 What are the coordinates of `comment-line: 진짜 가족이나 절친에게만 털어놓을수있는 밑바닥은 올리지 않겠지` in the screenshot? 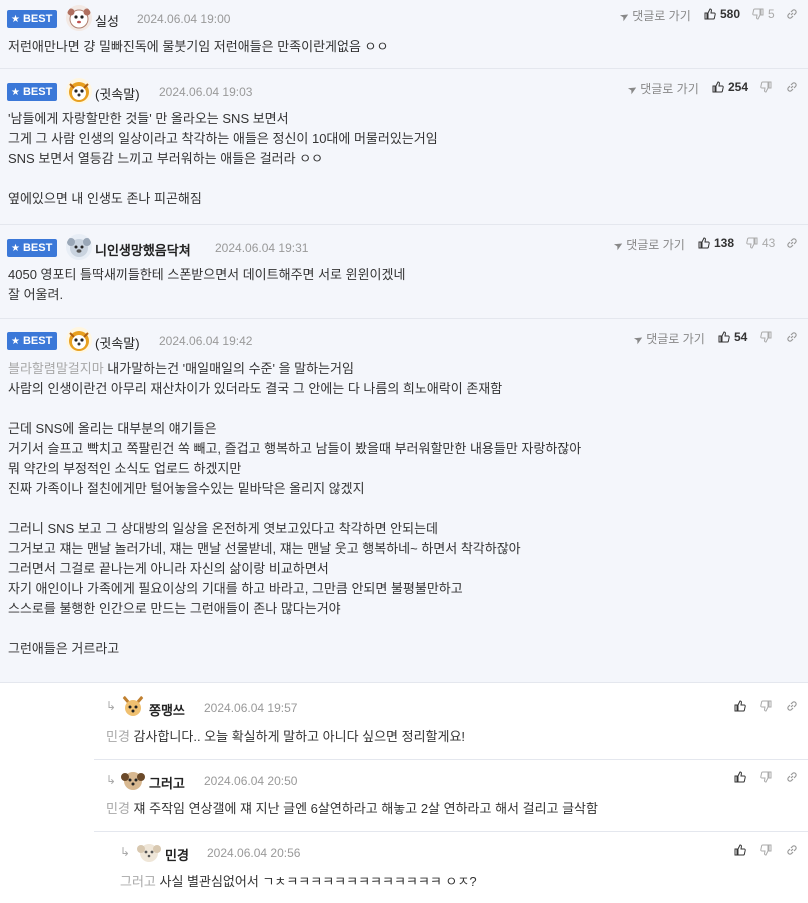 It's located at (186, 488).